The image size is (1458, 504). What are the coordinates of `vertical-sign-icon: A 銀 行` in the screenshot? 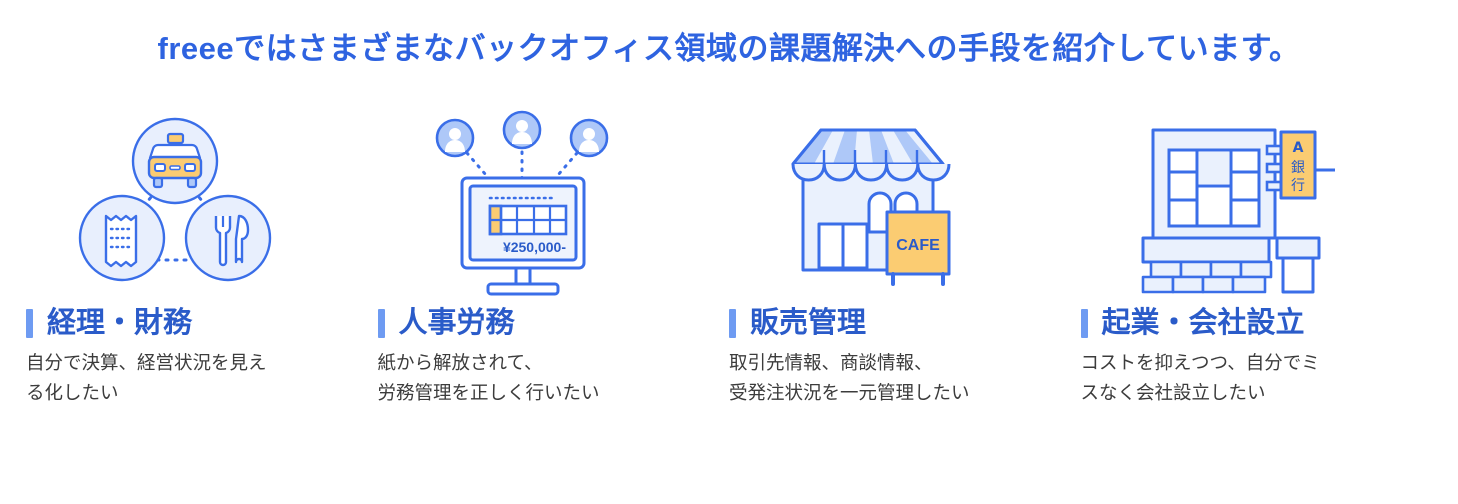 It's located at (1297, 165).